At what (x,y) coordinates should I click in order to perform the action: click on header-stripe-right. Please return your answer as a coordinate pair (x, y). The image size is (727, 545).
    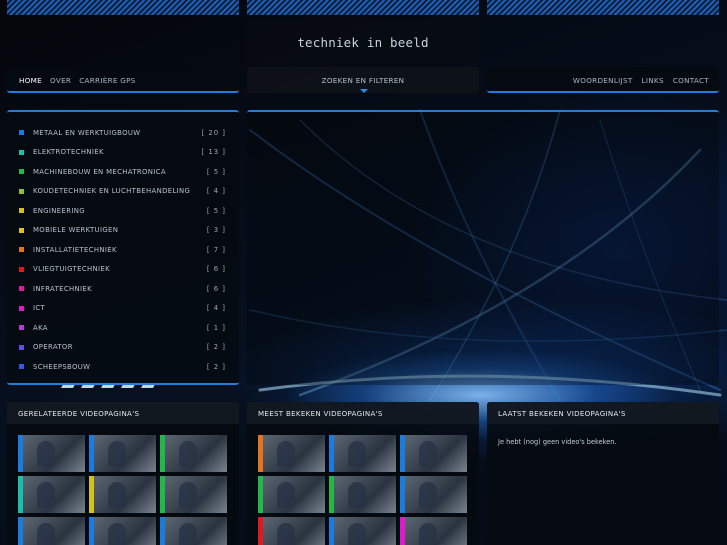
    Looking at the image, I should click on (603, 7).